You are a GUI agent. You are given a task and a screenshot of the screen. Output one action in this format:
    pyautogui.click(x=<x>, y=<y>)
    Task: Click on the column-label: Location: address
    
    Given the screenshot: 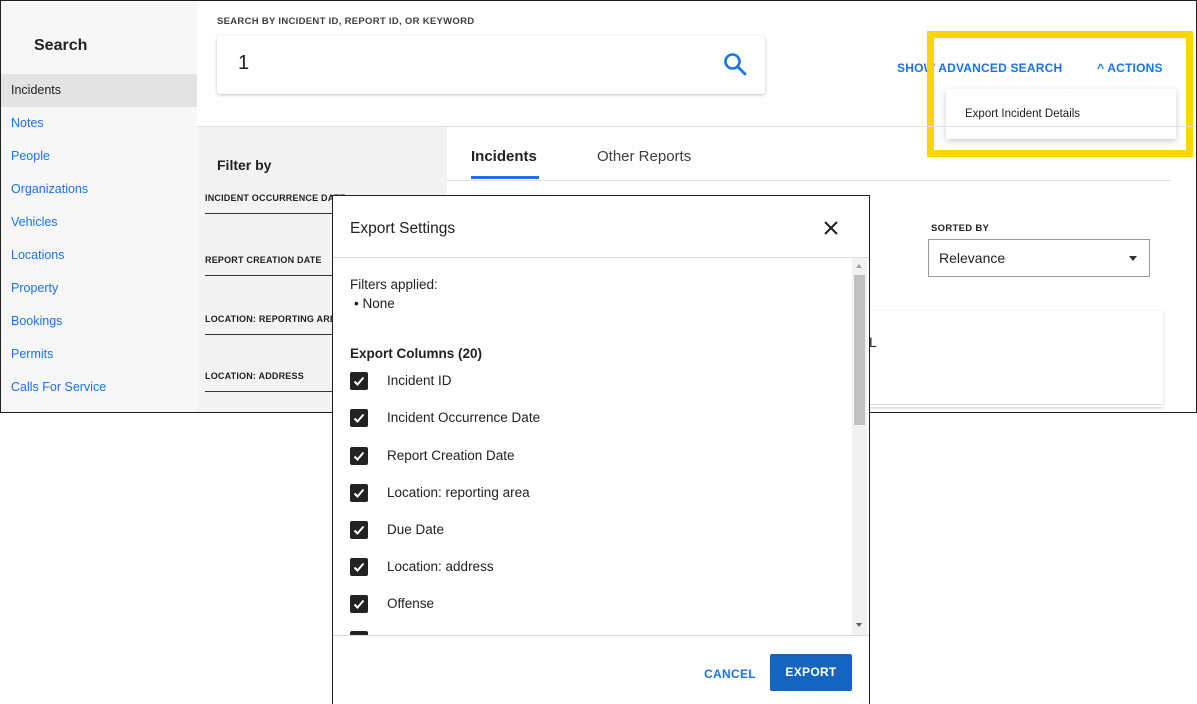 What is the action you would take?
    pyautogui.click(x=440, y=566)
    